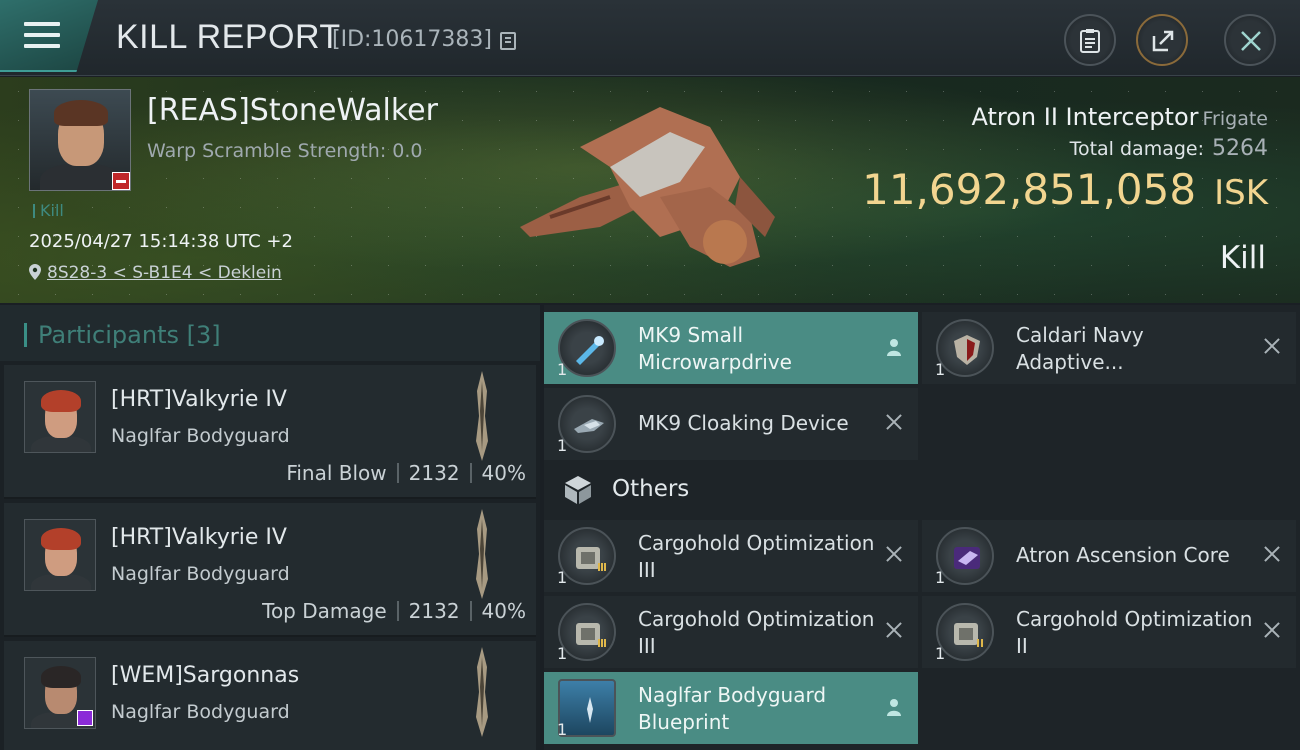 This screenshot has height=750, width=1300. I want to click on item-label: Atron Ascension Core, so click(1123, 555).